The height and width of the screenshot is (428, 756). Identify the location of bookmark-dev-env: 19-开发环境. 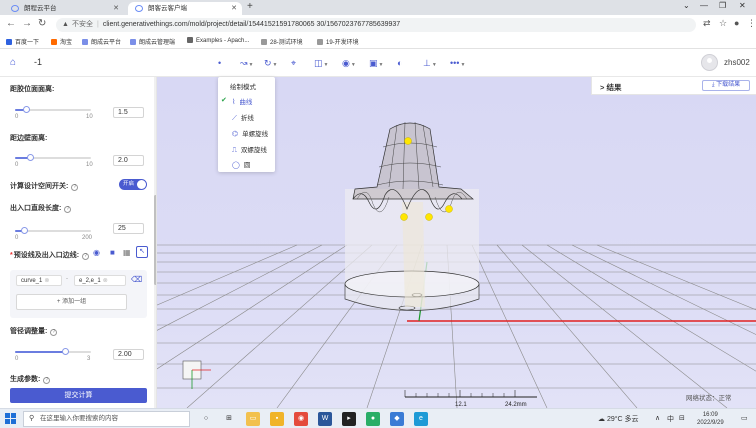
(338, 41).